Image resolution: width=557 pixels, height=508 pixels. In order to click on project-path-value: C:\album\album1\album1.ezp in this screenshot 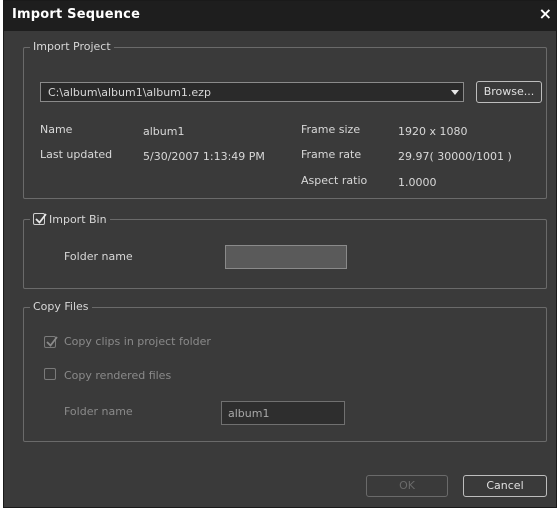, I will do `click(129, 92)`.